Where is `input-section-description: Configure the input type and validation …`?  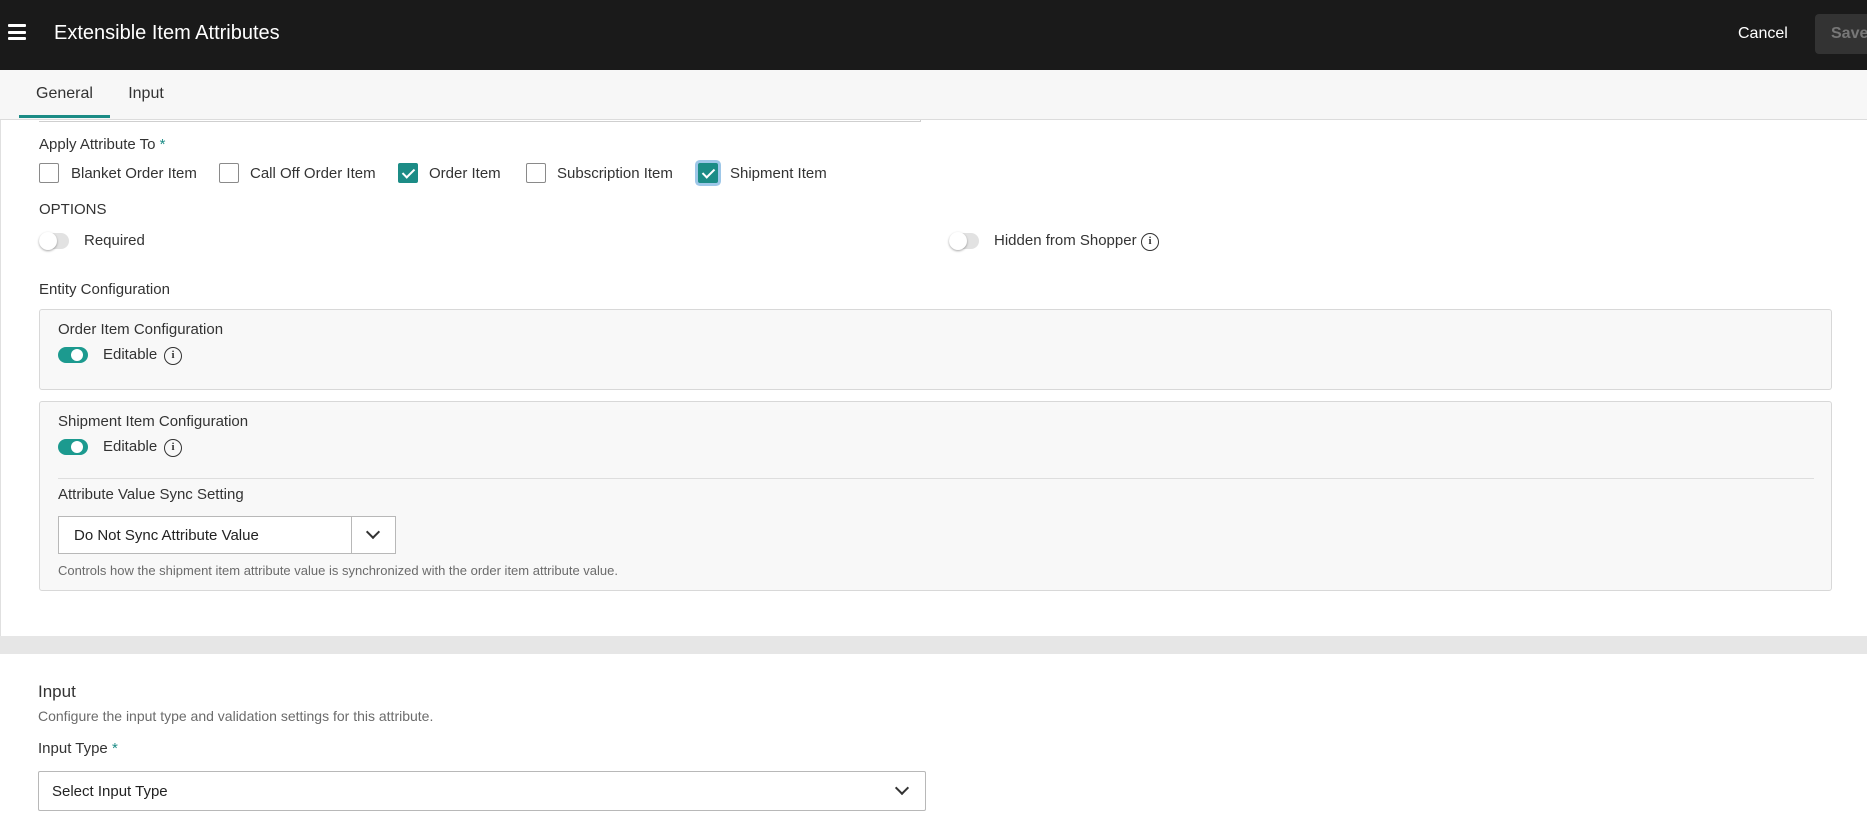
input-section-description: Configure the input type and validation … is located at coordinates (236, 716).